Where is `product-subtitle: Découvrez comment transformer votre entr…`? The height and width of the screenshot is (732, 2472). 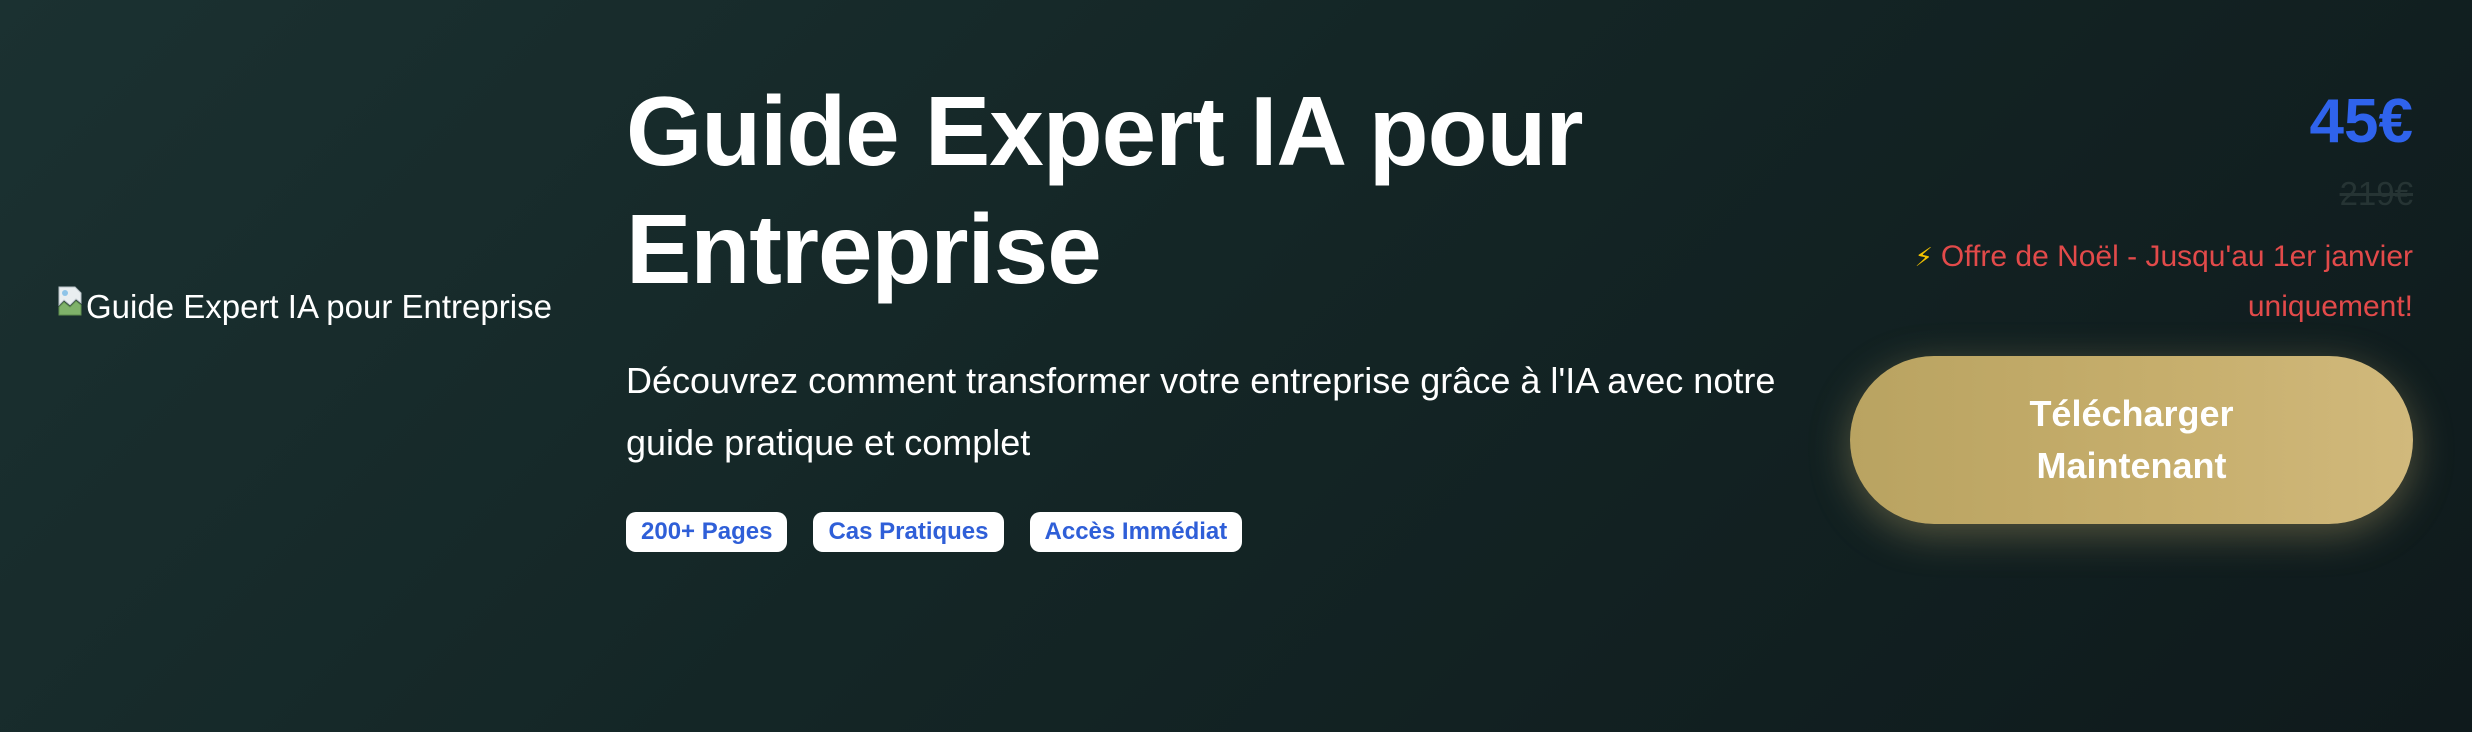
product-subtitle: Découvrez comment transformer votre entr… is located at coordinates (1201, 411).